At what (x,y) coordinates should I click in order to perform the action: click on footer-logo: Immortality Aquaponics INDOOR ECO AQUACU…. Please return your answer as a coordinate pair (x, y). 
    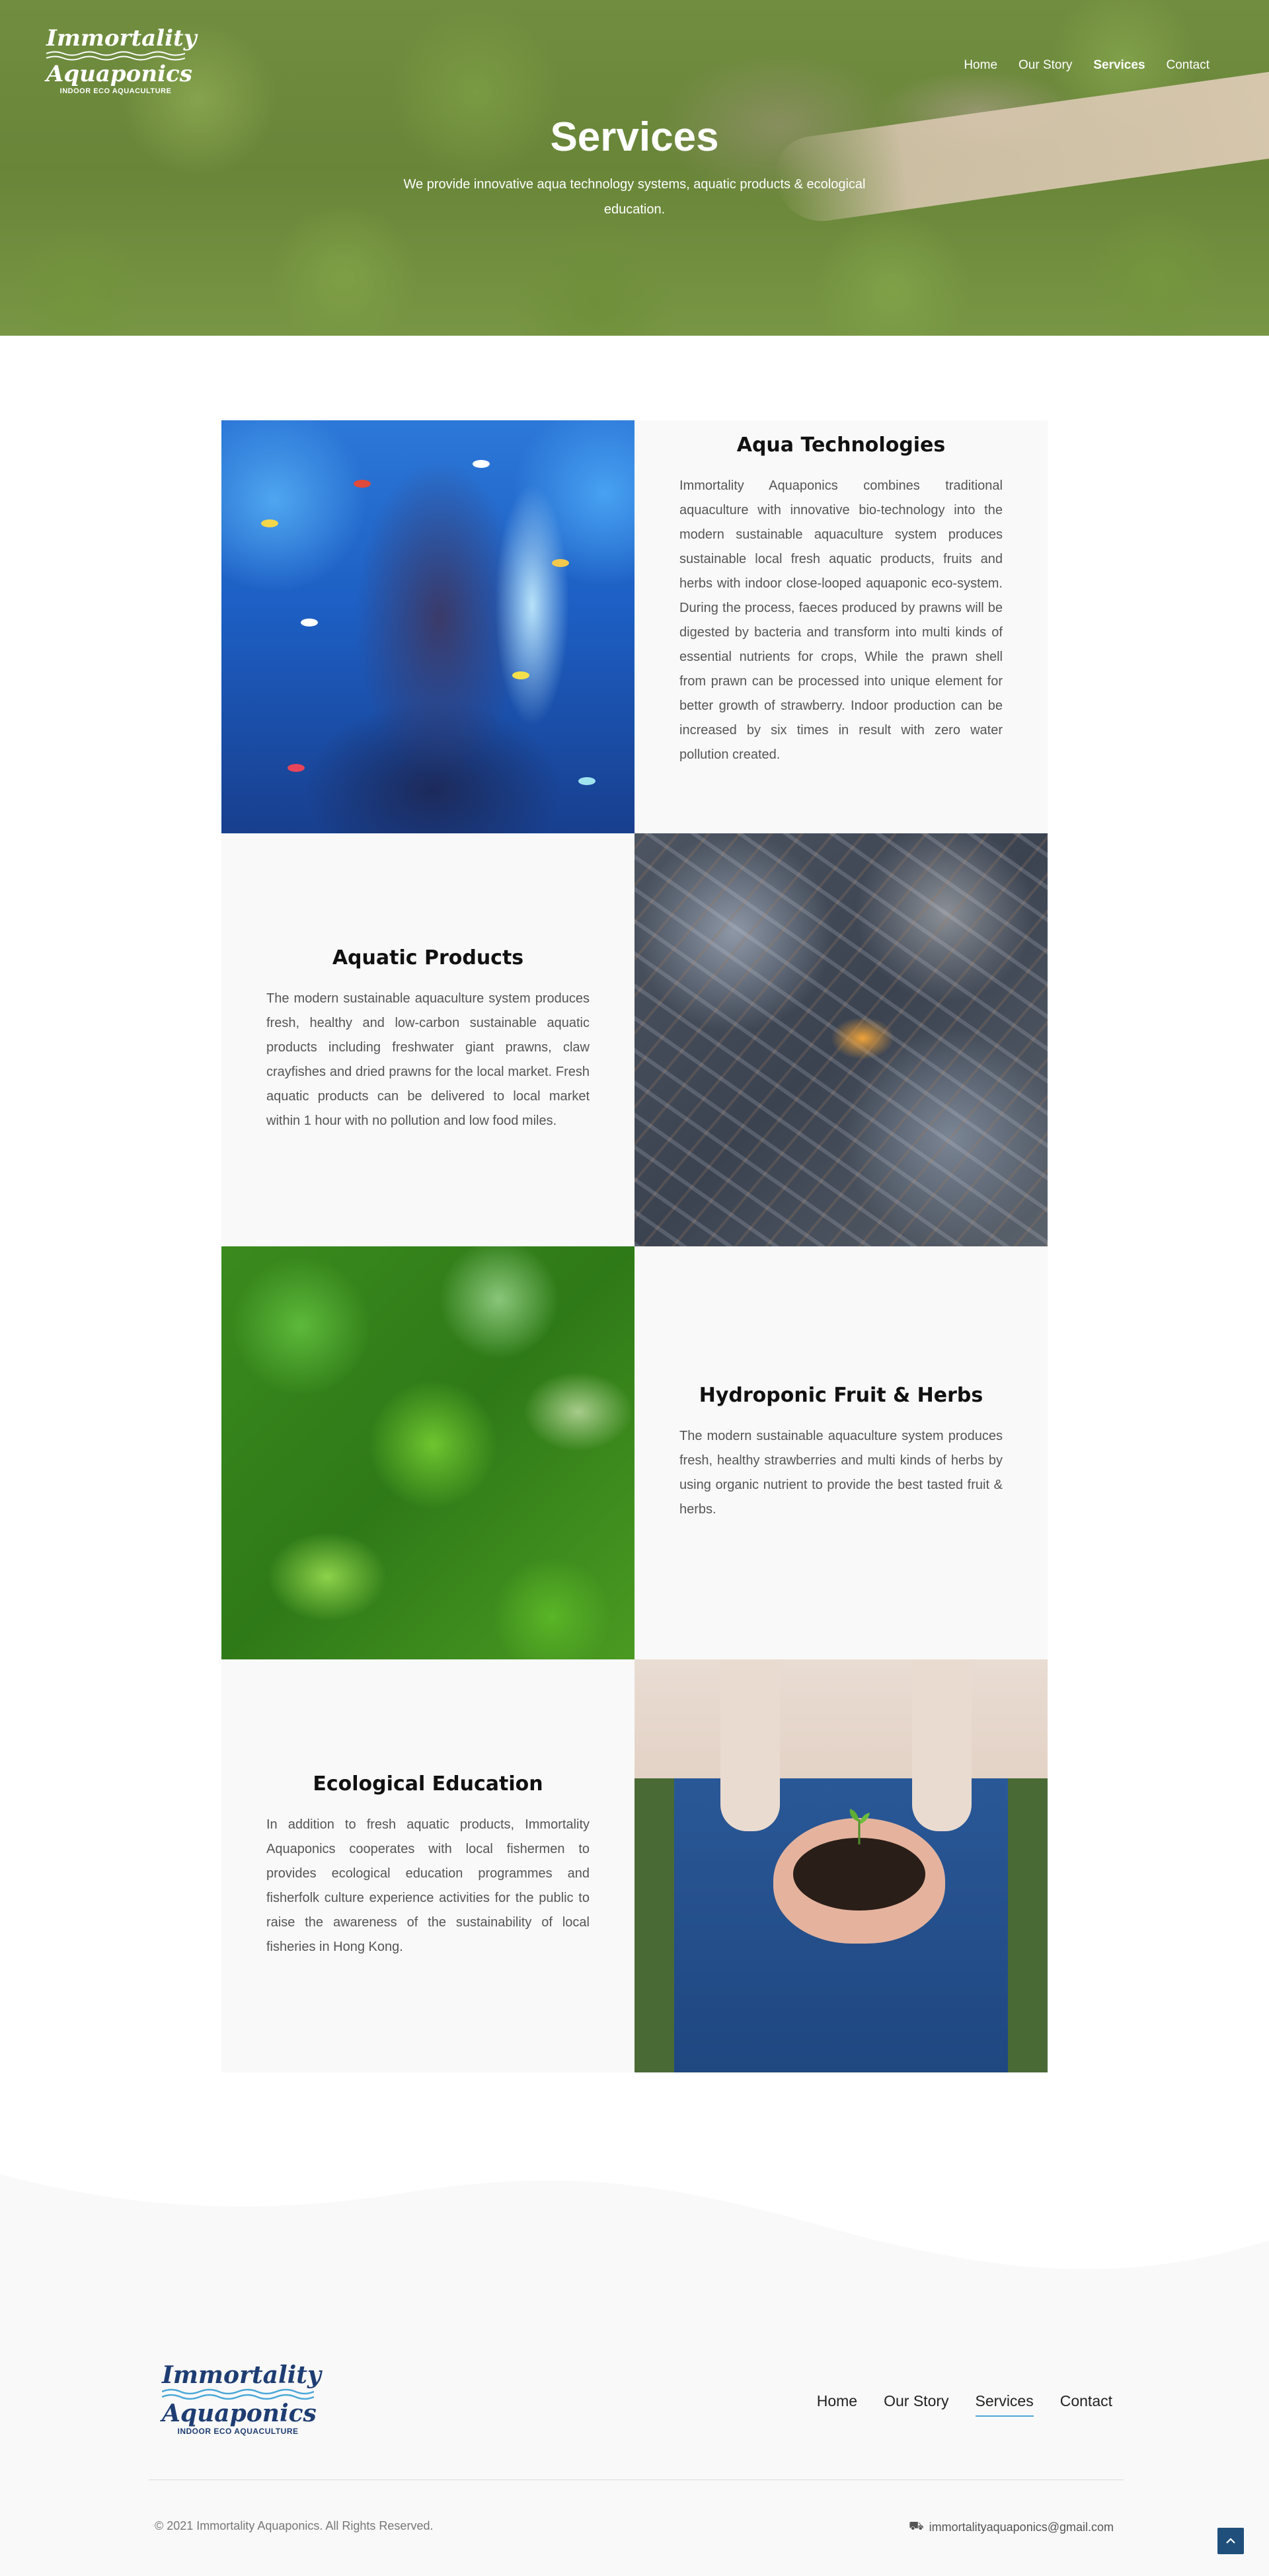
    Looking at the image, I should click on (241, 2405).